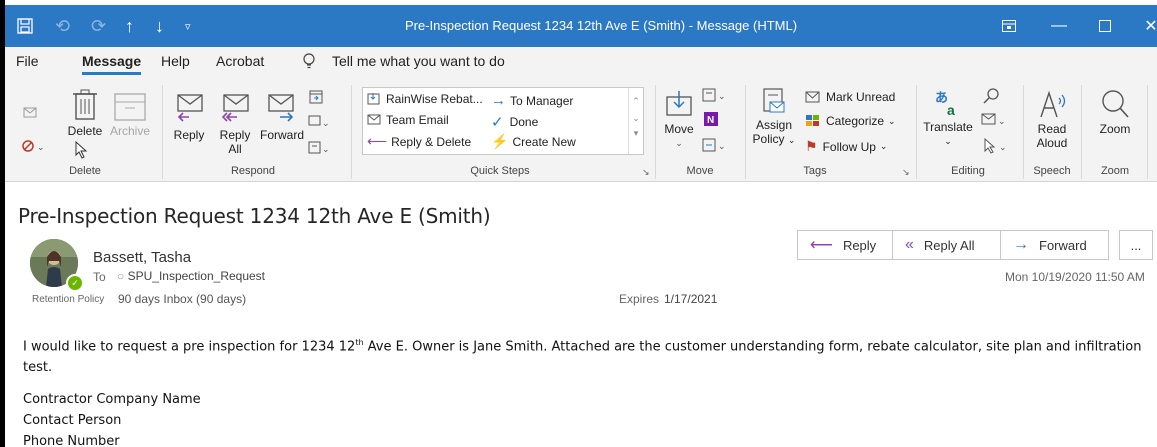  What do you see at coordinates (189, 116) in the screenshot?
I see `reply-button: Reply` at bounding box center [189, 116].